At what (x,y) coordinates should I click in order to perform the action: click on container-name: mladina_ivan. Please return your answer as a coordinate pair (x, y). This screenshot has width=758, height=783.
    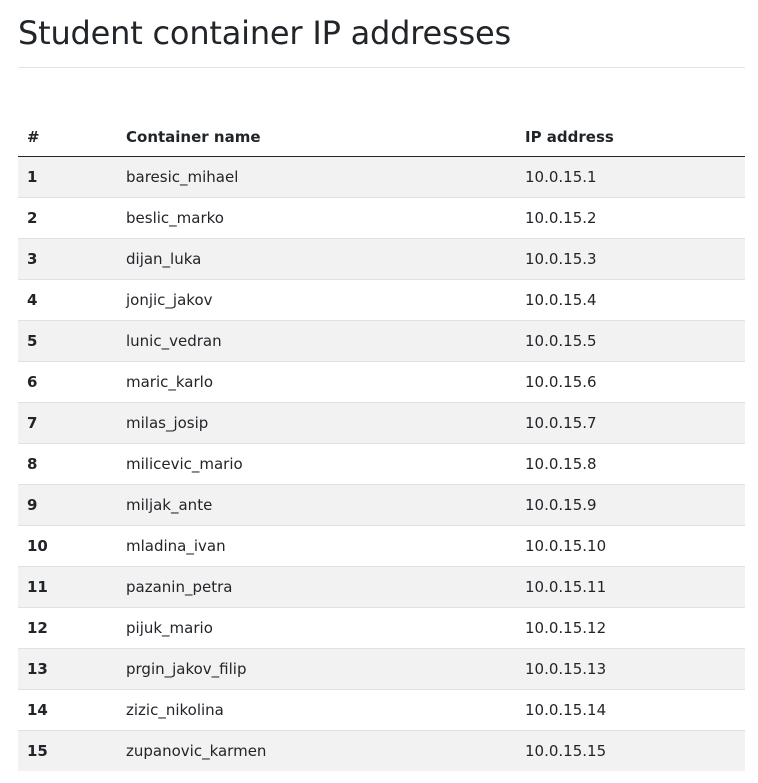
    Looking at the image, I should click on (316, 546).